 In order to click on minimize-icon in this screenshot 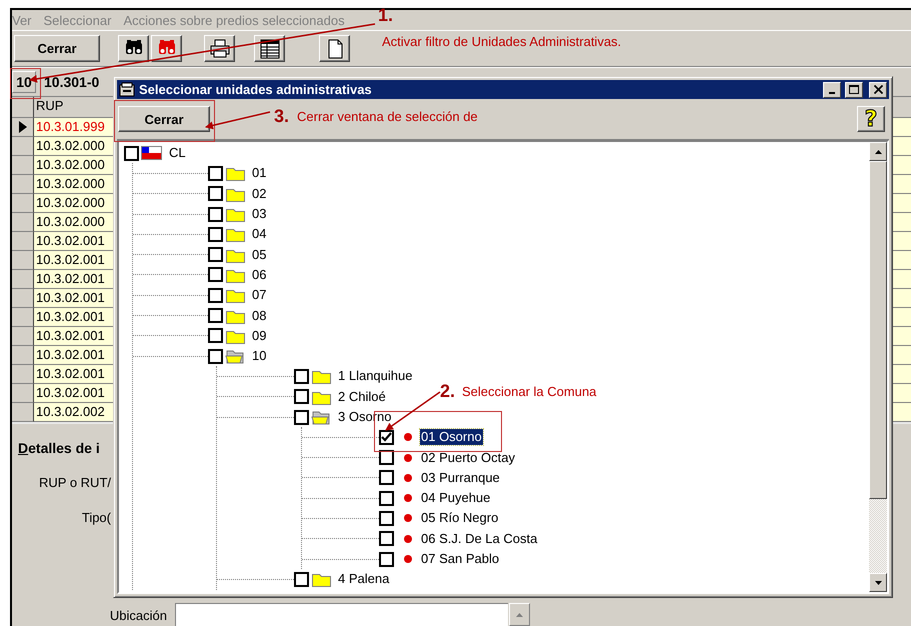, I will do `click(832, 93)`.